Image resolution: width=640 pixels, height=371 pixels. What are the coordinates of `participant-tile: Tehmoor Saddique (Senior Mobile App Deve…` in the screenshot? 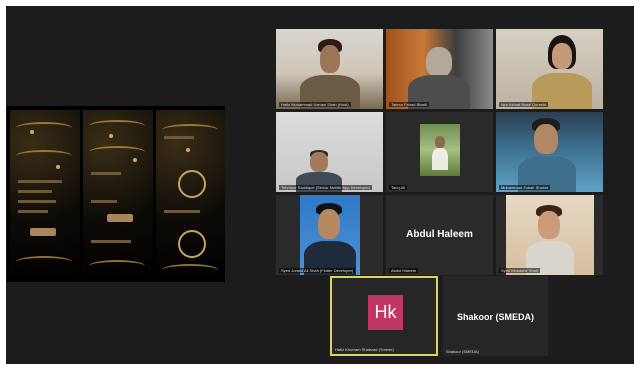 It's located at (329, 152).